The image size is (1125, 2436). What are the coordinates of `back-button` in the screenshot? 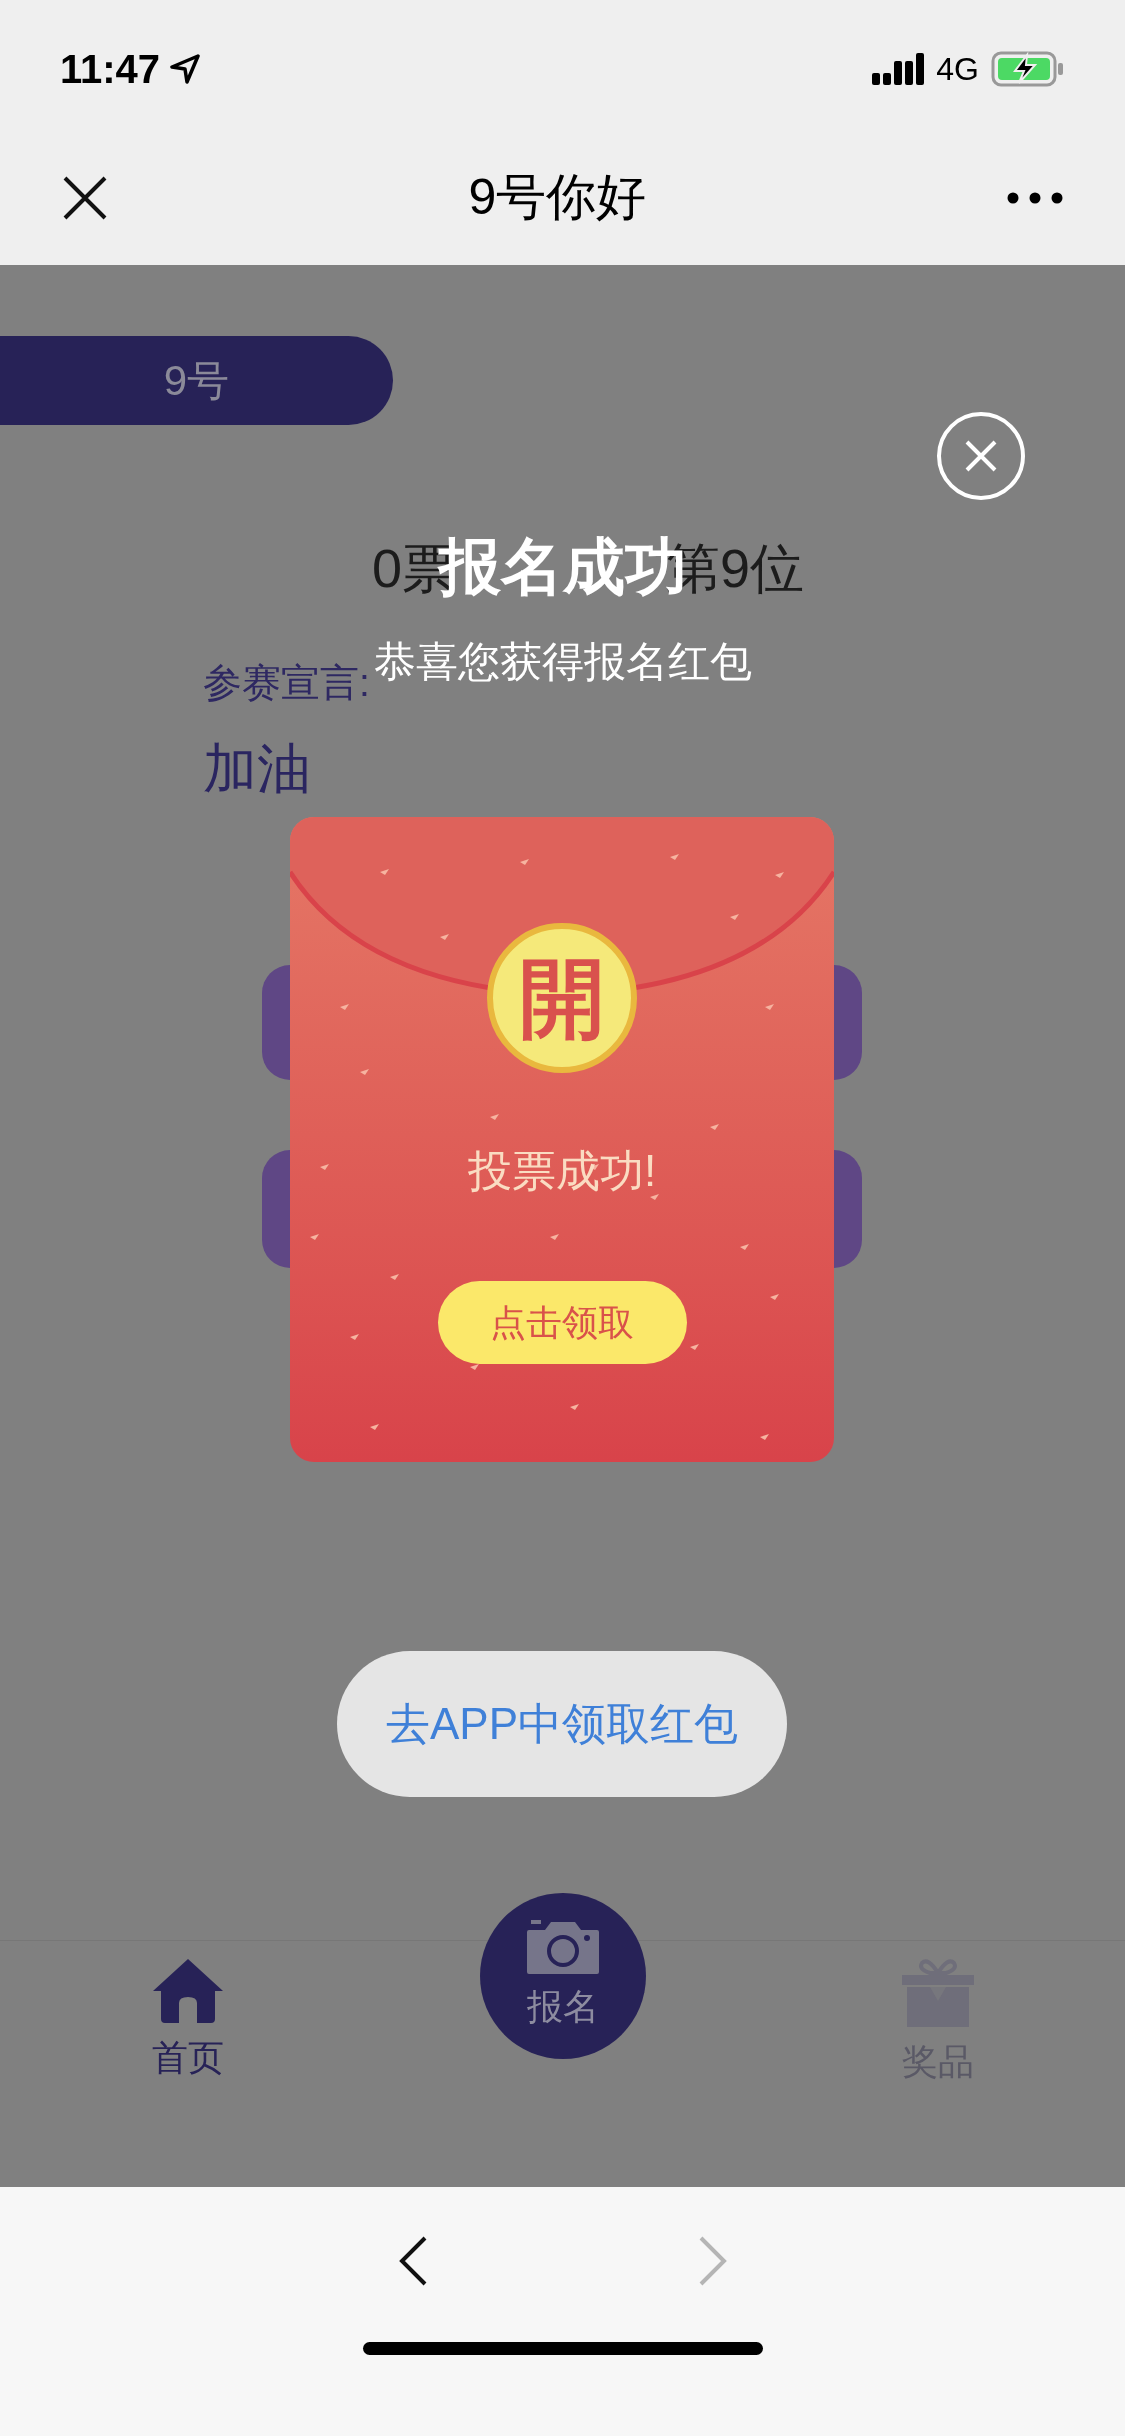 It's located at (412, 2261).